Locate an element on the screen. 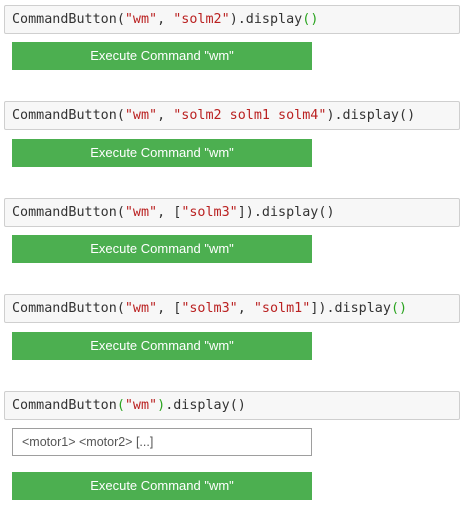 The image size is (467, 505). execute-command-button-1: Execute Command "wm" is located at coordinates (162, 56).